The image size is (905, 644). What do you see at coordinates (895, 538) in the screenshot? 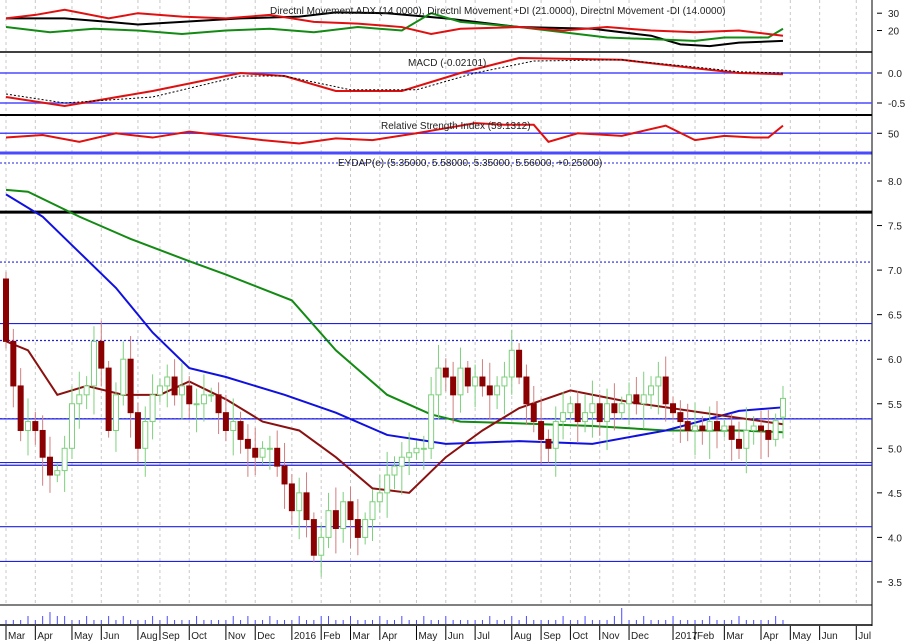
I see `price-tick-label: 4.0` at bounding box center [895, 538].